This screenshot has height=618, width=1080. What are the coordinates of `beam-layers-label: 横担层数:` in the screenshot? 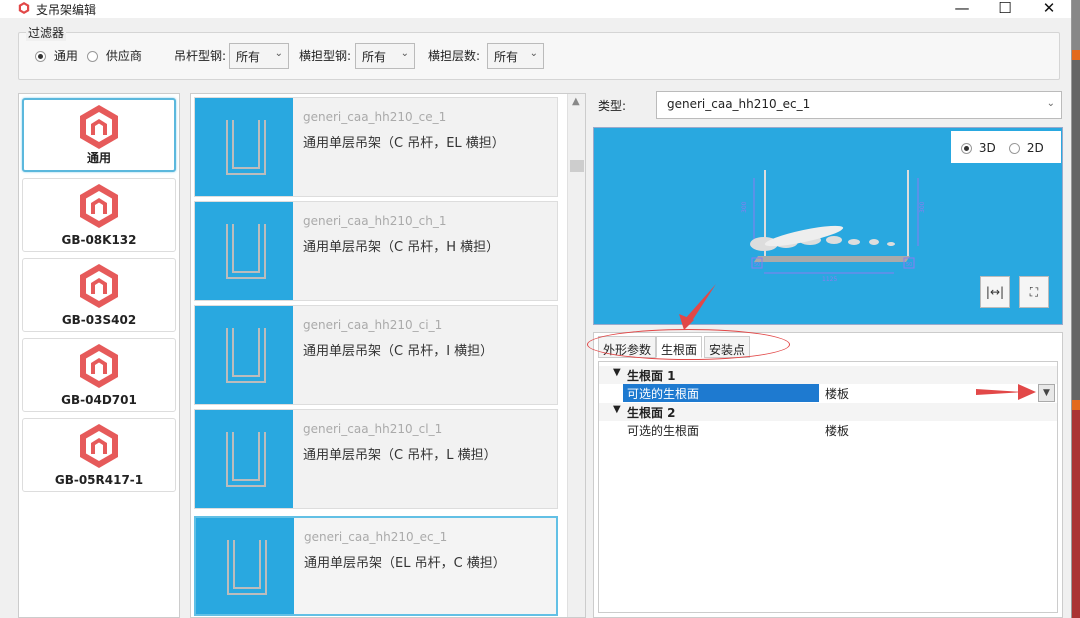 It's located at (454, 56).